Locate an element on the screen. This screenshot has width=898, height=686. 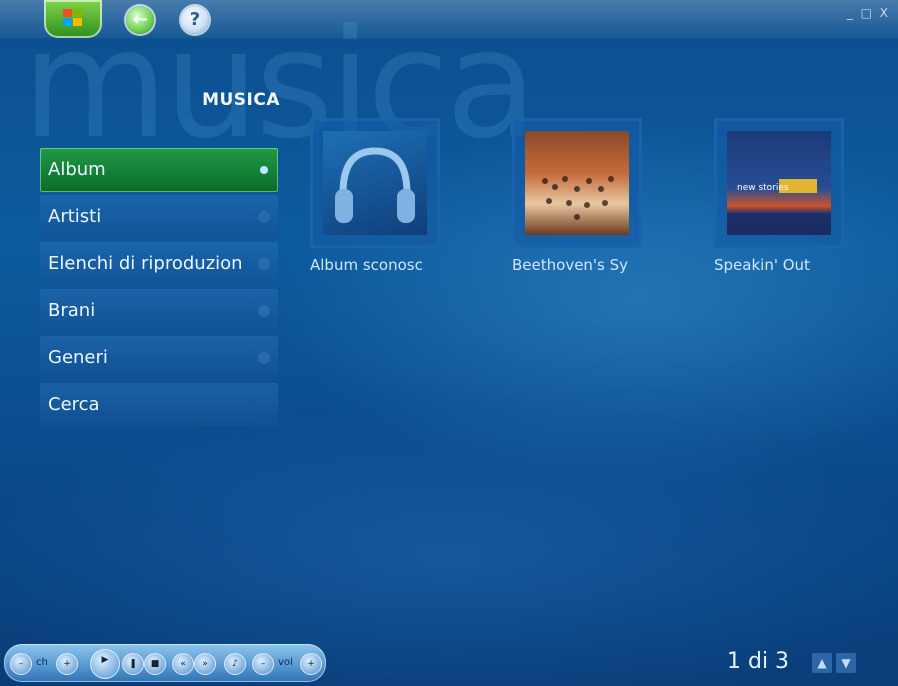
mute-button: ♪ is located at coordinates (235, 664).